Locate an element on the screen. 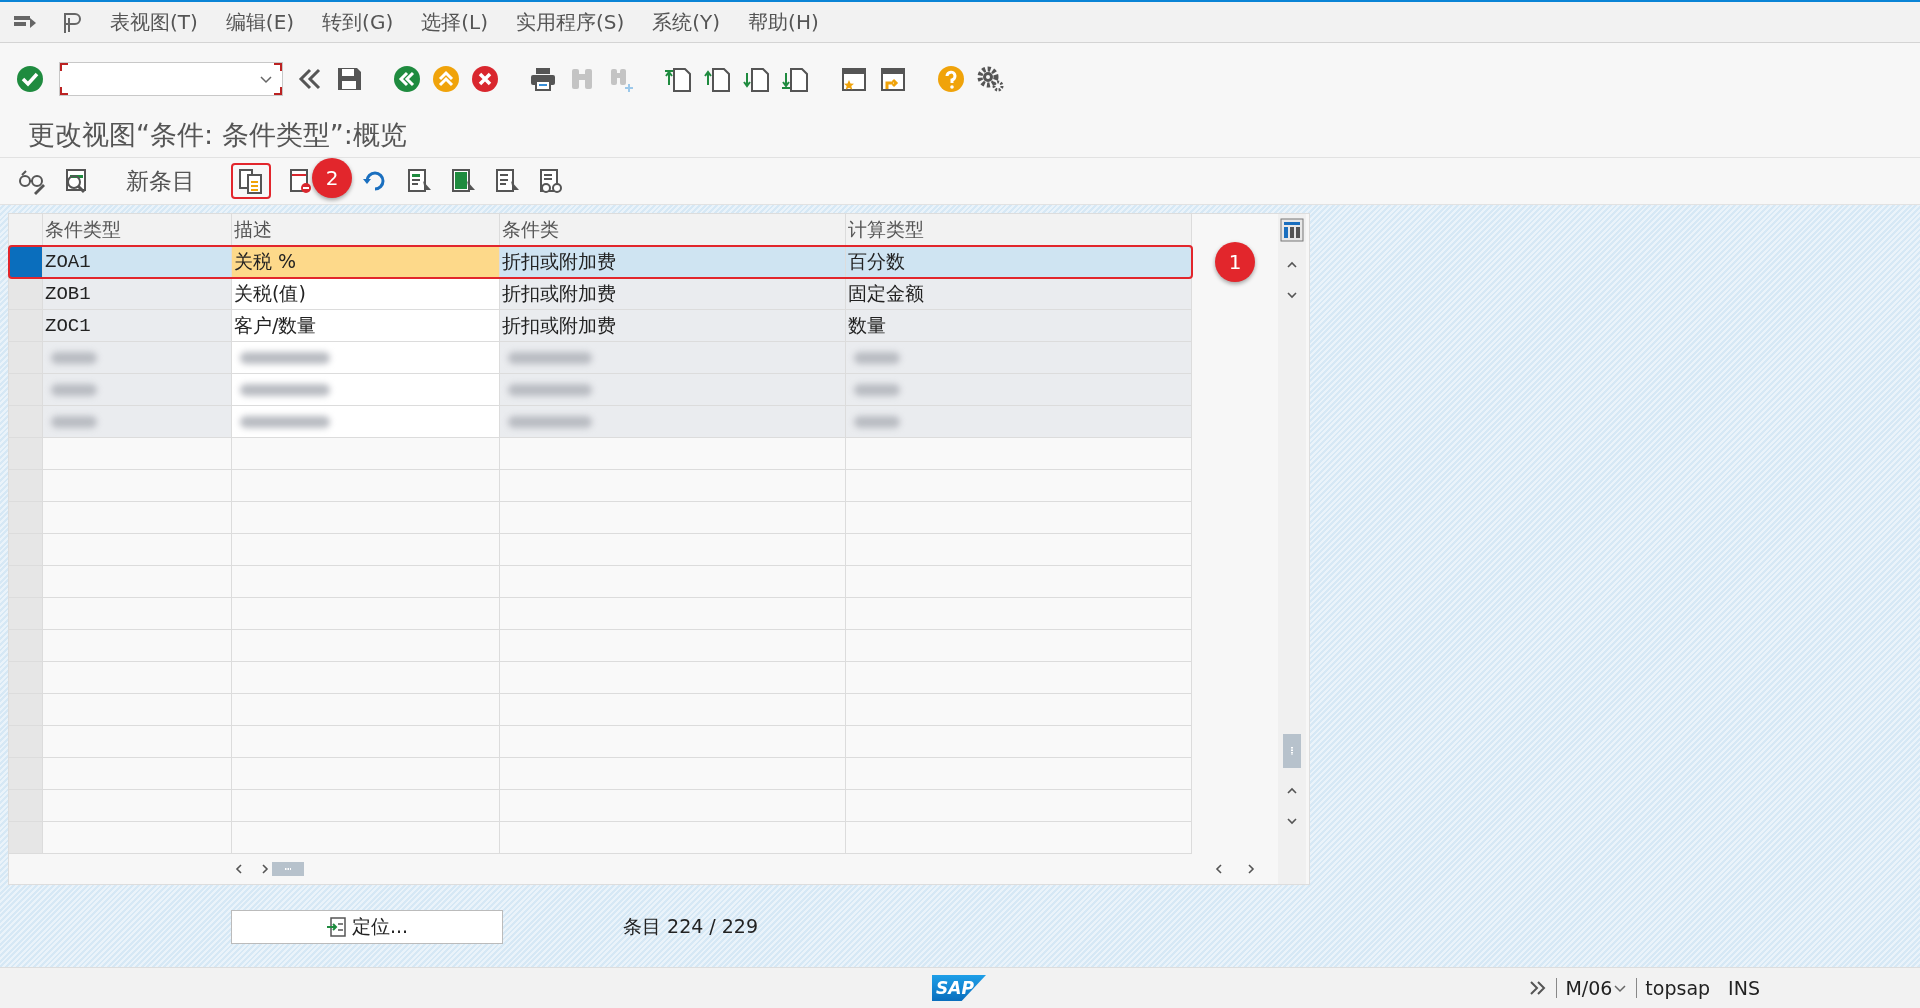  session-info: M/06 is located at coordinates (1589, 988).